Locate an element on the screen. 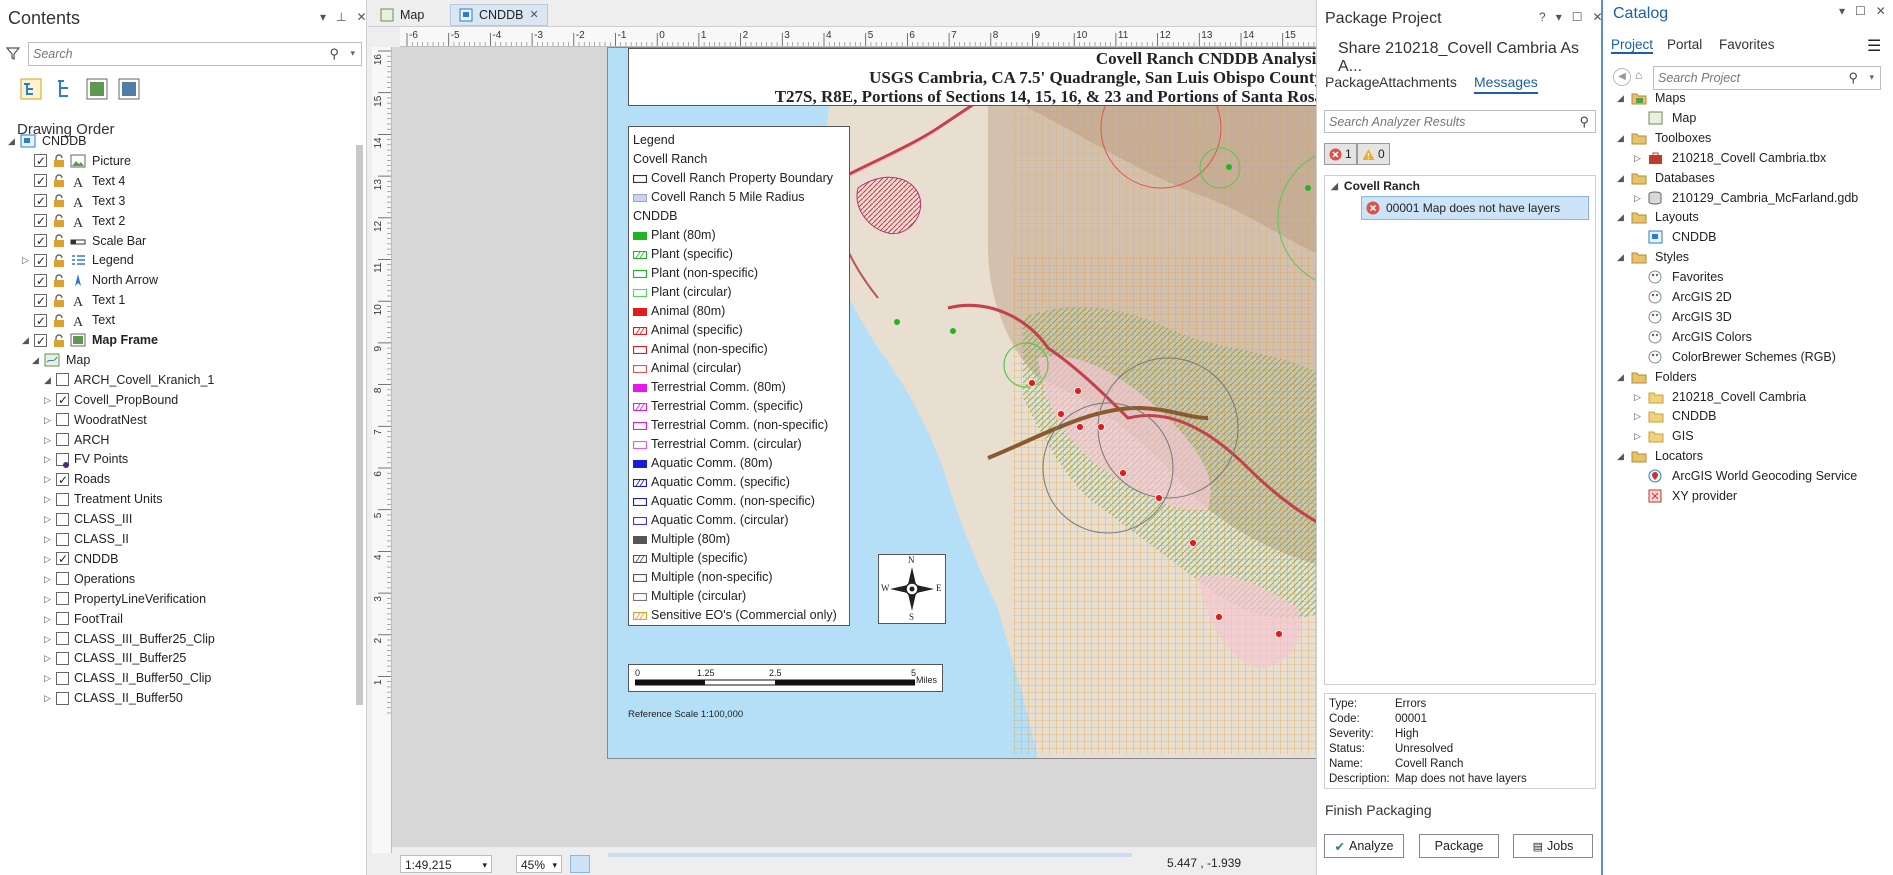  catalog-item-locators: ◢ Locators is located at coordinates (1660, 456).